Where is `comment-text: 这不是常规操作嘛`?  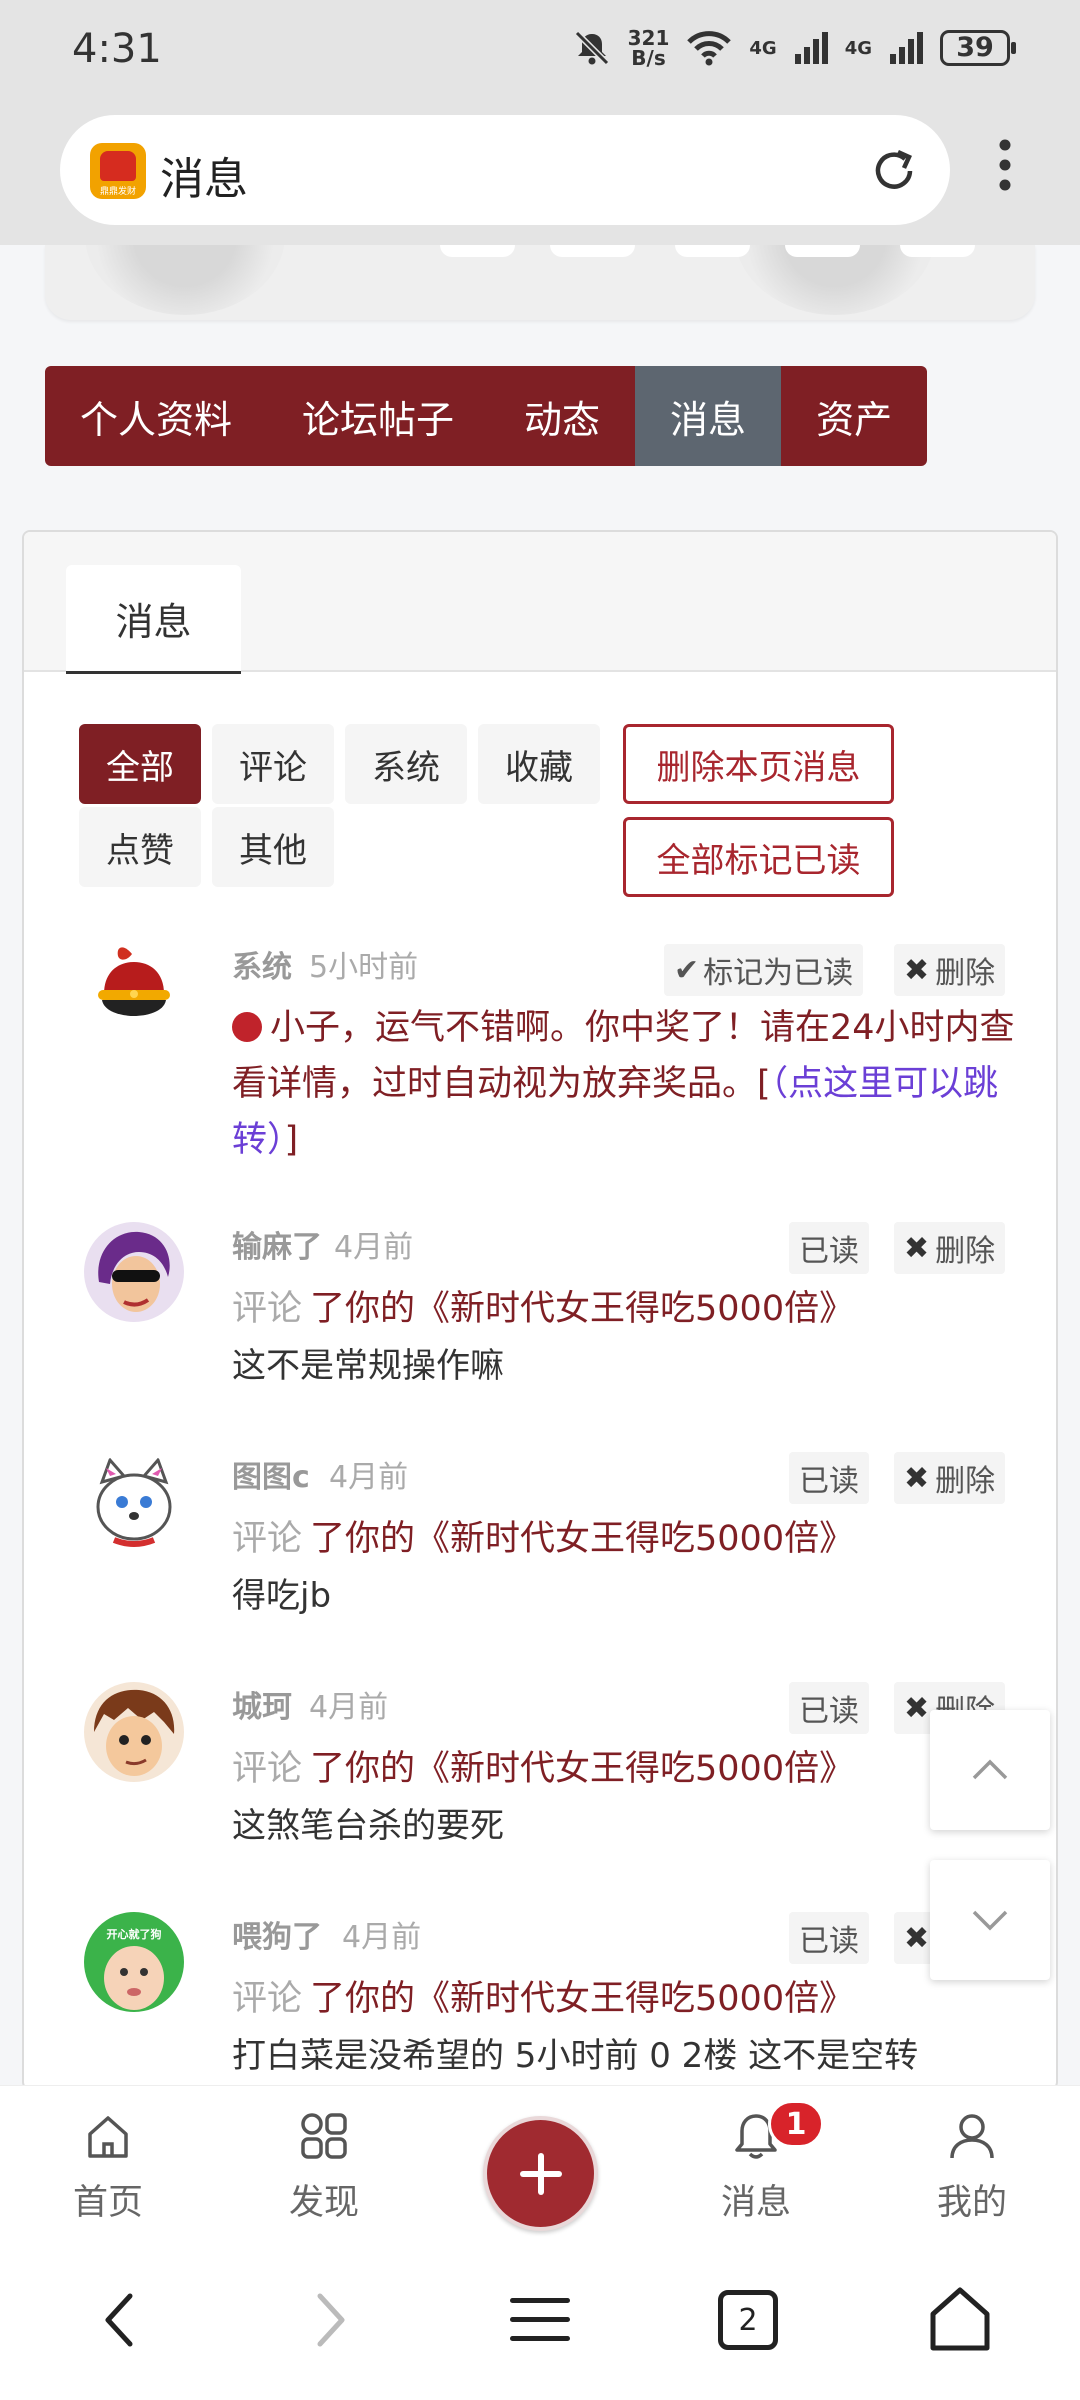 comment-text: 这不是常规操作嘛 is located at coordinates (368, 1366).